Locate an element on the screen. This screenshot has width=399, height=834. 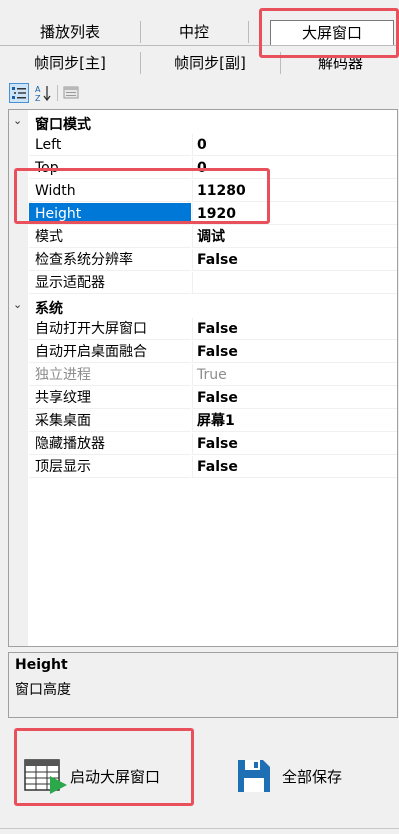
property-name: 顶层显示 is located at coordinates (110, 467).